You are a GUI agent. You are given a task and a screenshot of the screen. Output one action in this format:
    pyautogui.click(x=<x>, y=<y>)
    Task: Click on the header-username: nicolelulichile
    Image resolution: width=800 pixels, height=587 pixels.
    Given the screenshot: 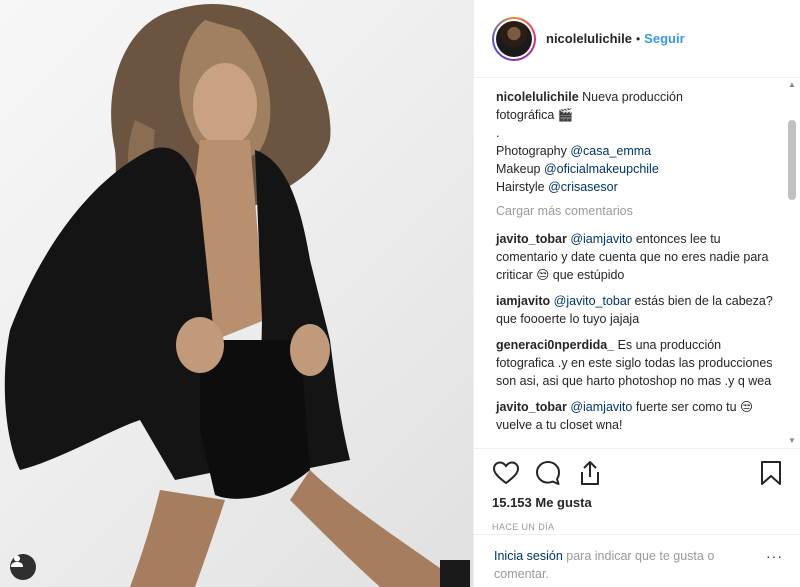 What is the action you would take?
    pyautogui.click(x=589, y=38)
    